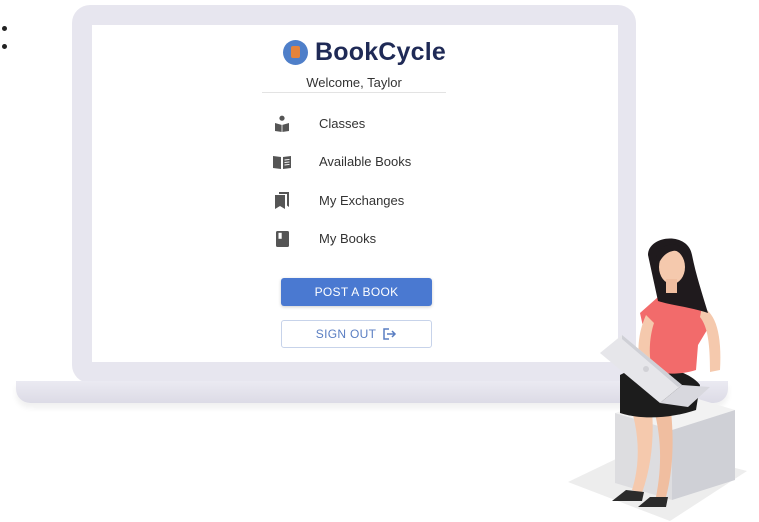  What do you see at coordinates (282, 123) in the screenshot?
I see `student-reading-icon` at bounding box center [282, 123].